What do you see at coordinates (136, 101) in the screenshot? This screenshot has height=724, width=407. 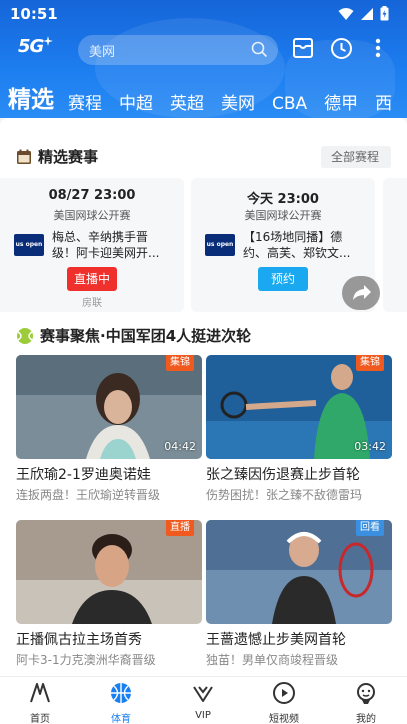 I see `tab-csl: 中超` at bounding box center [136, 101].